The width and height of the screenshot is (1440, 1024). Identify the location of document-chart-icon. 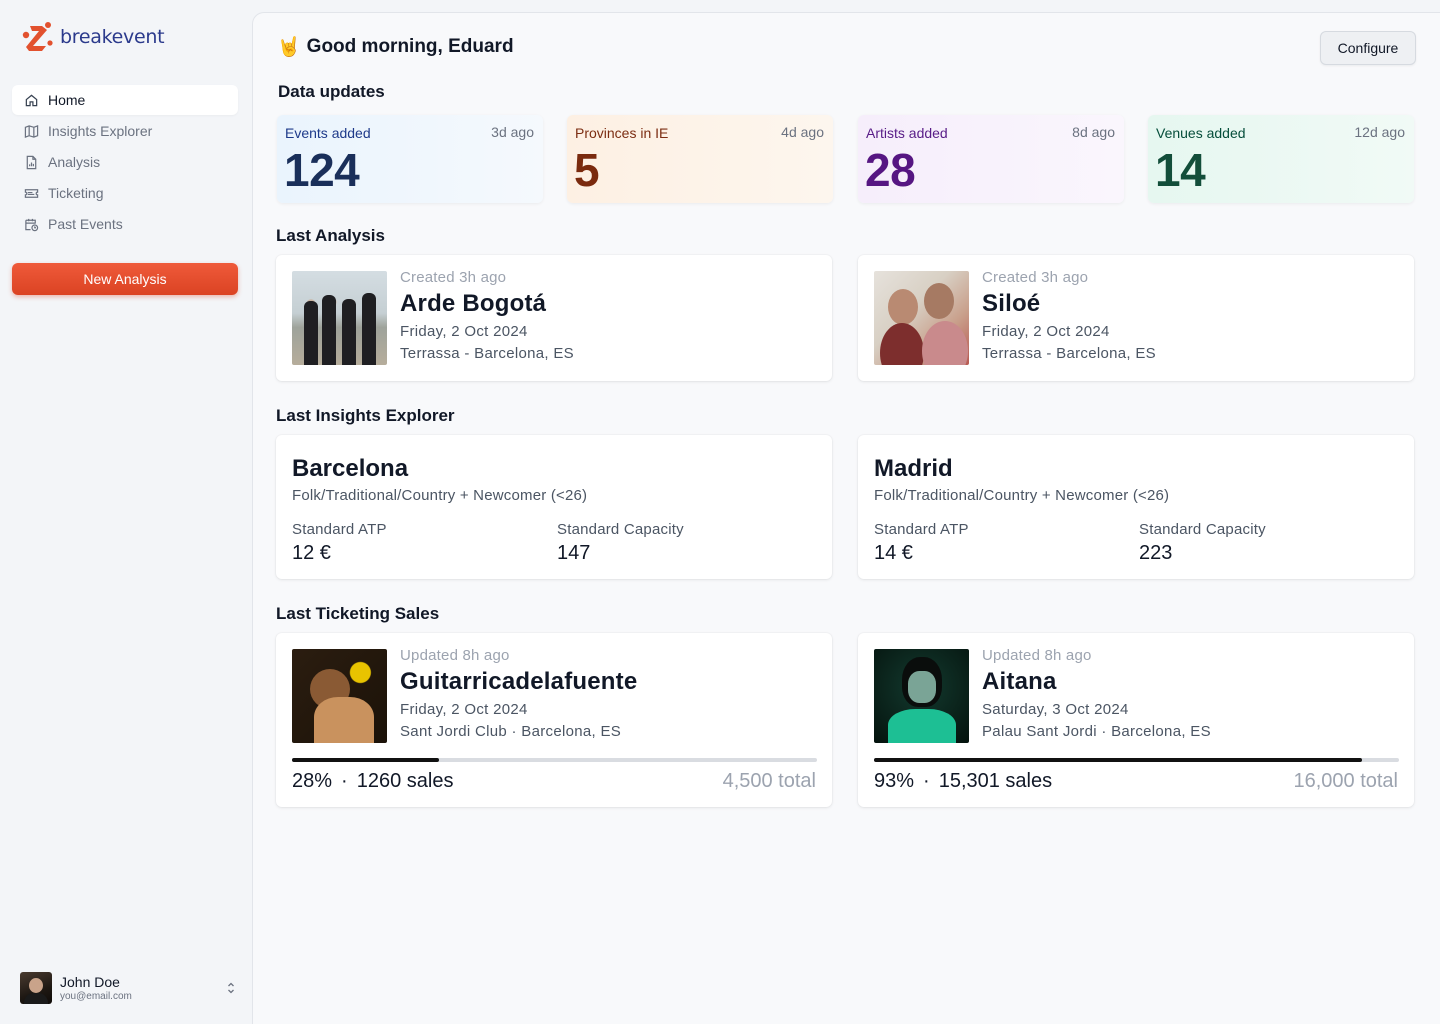
(31, 162).